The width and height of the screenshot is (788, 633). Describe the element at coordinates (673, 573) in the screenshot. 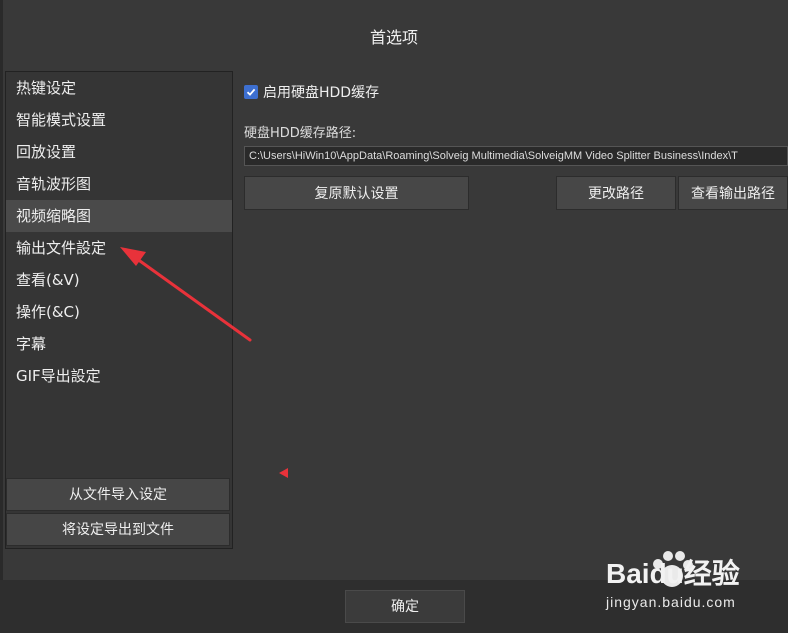

I see `watermark-brand: Baidu经验` at that location.